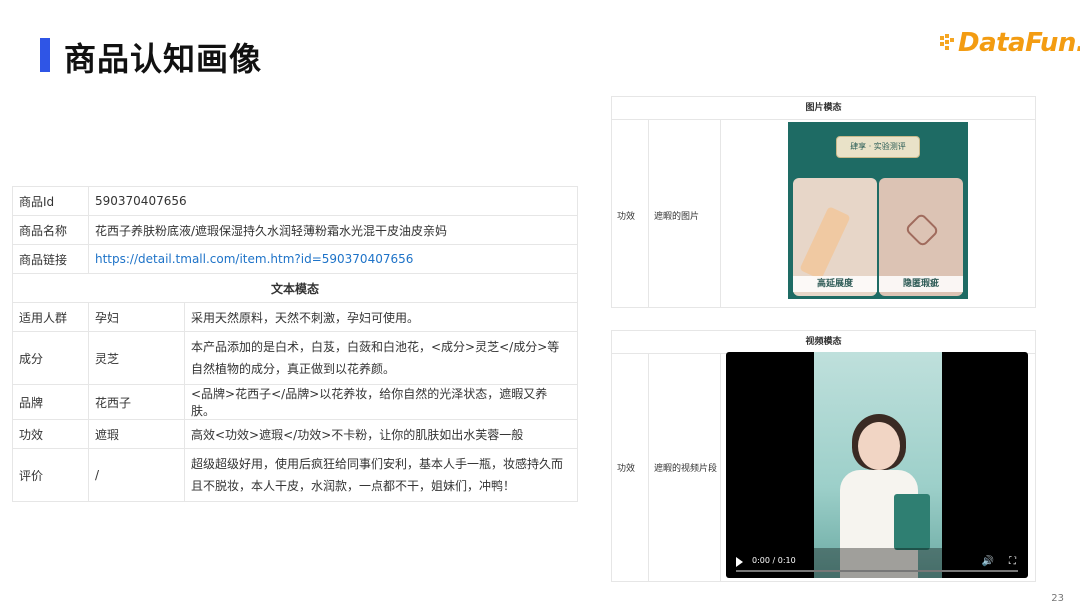 The image size is (1080, 608). I want to click on row-desc: <品牌>花西子</品牌>以花养妆，给你自然的光泽状态，遮暇又养肤。, so click(381, 402).